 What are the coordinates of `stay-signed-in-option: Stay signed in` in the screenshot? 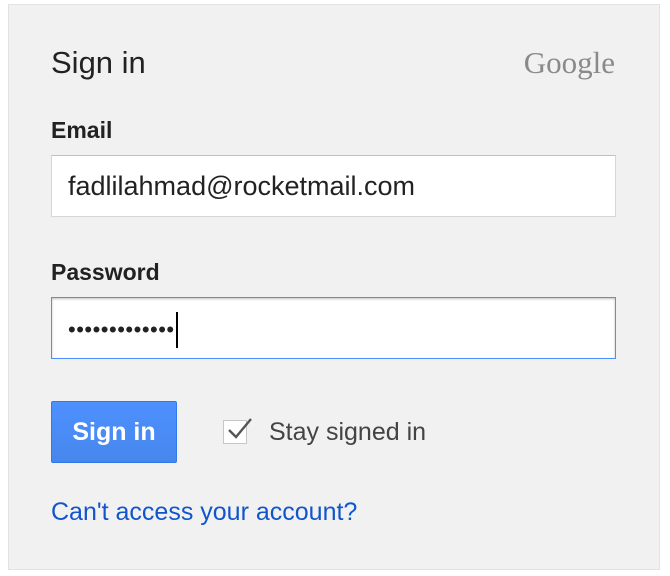 It's located at (324, 432).